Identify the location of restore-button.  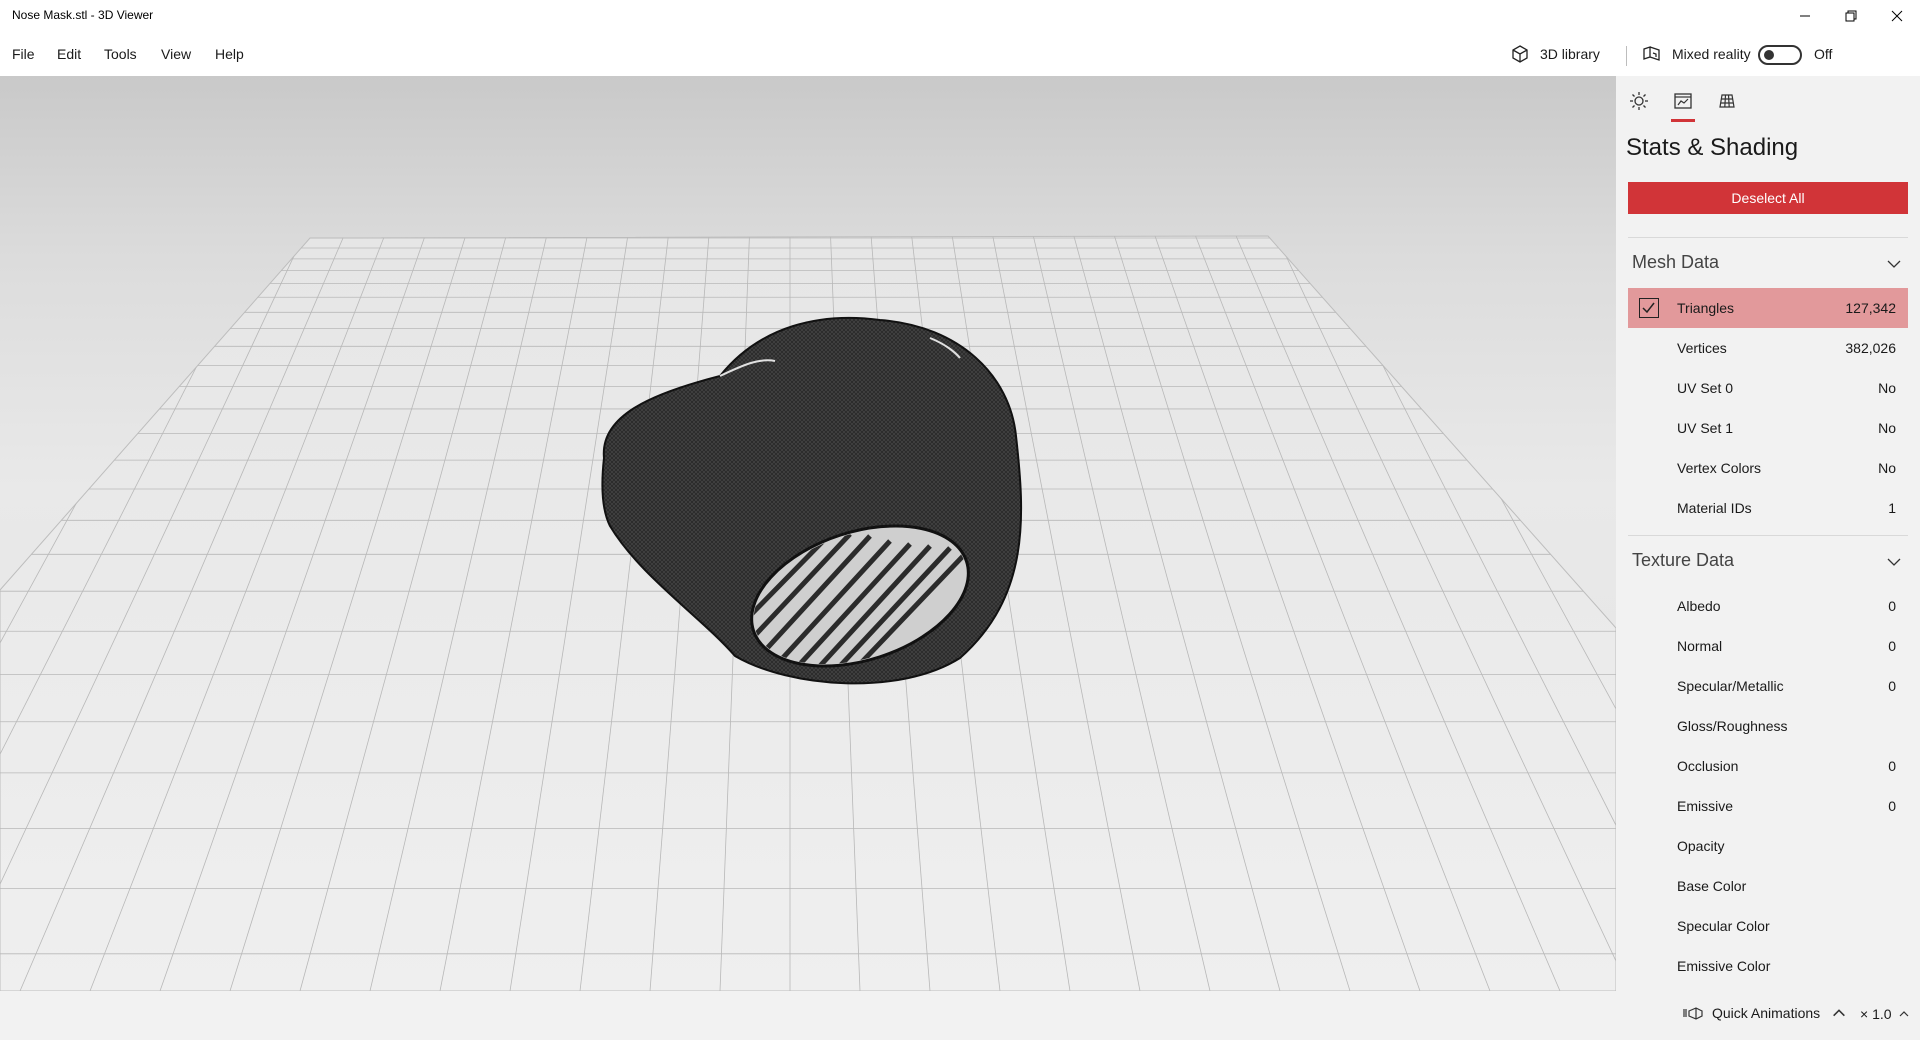
(1851, 16).